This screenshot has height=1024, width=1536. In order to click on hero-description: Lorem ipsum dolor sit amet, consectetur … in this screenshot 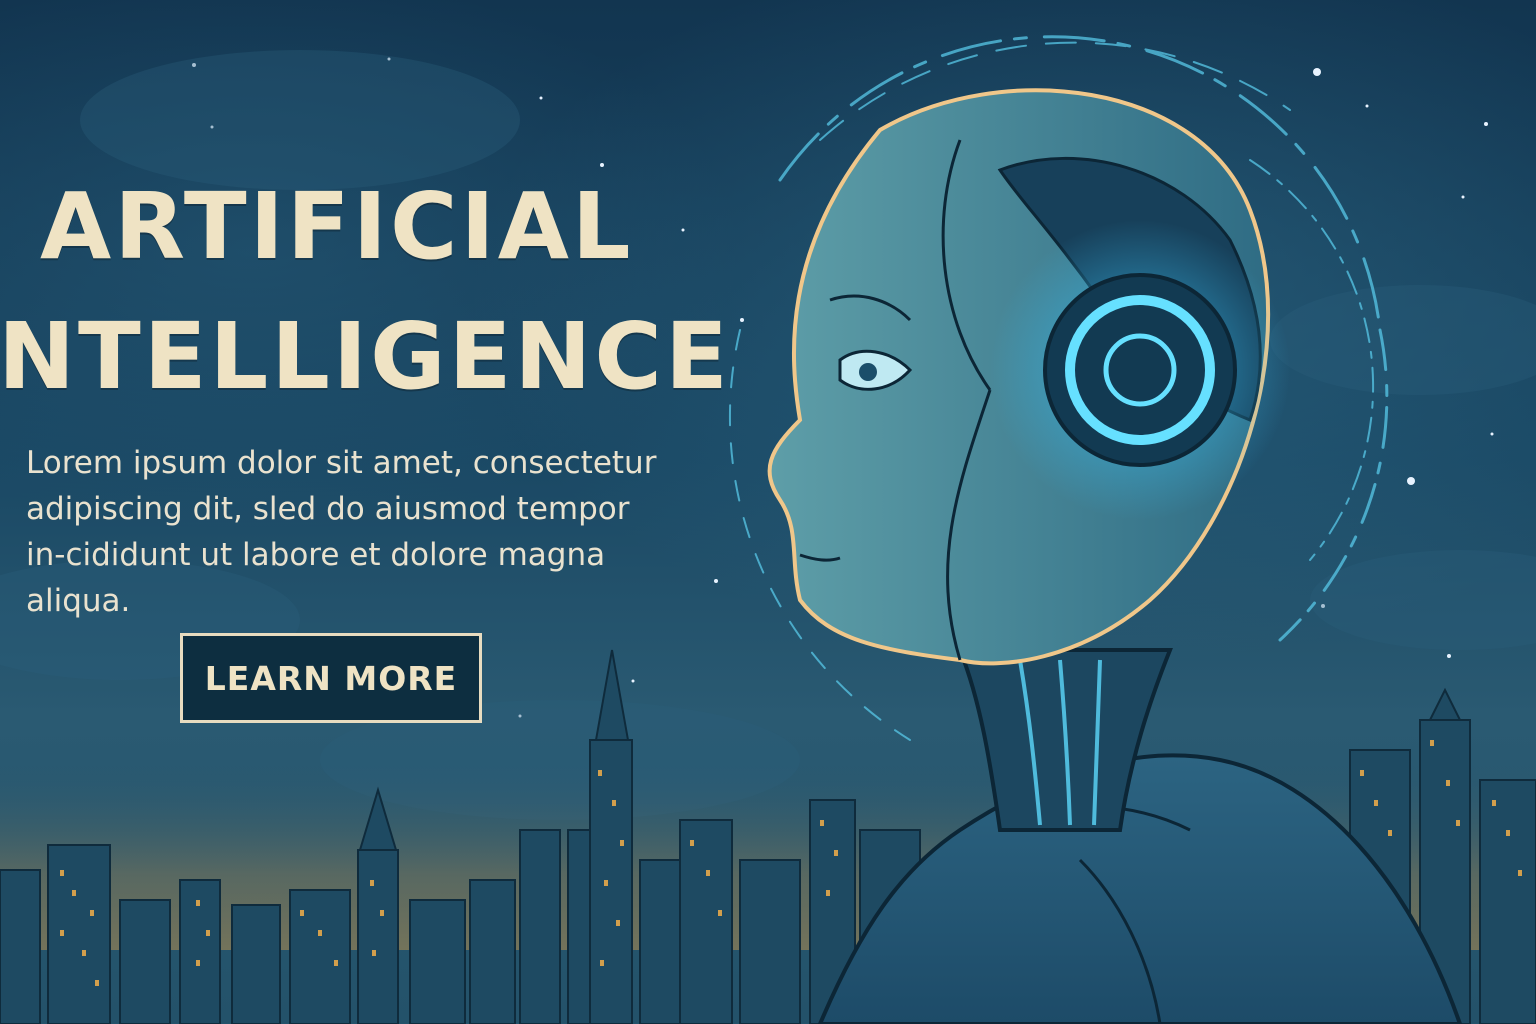, I will do `click(341, 532)`.